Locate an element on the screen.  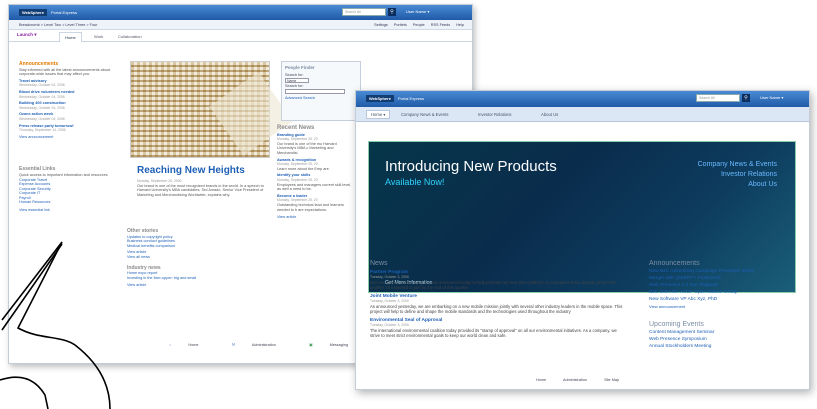
launch-menu: Launch ▾ is located at coordinates (27, 35).